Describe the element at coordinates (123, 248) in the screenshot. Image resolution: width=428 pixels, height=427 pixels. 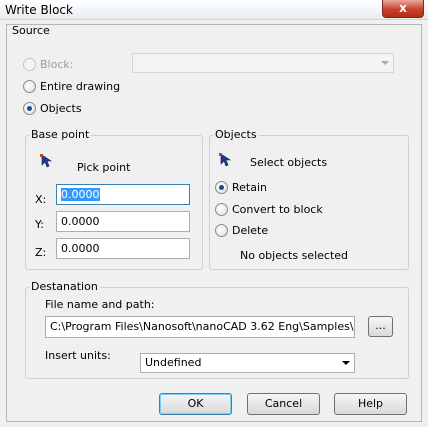
I see `z-field: 0.0000` at that location.